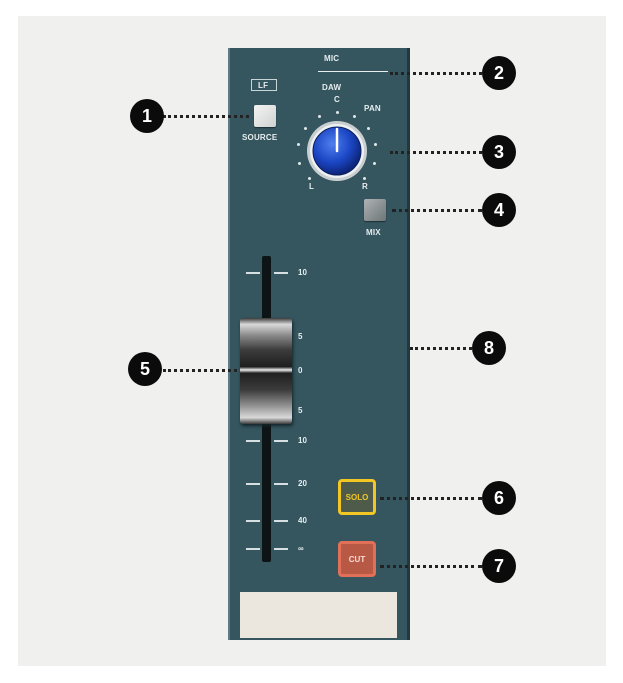 The width and height of the screenshot is (623, 683). Describe the element at coordinates (206, 116) in the screenshot. I see `callout-1-leader` at that location.